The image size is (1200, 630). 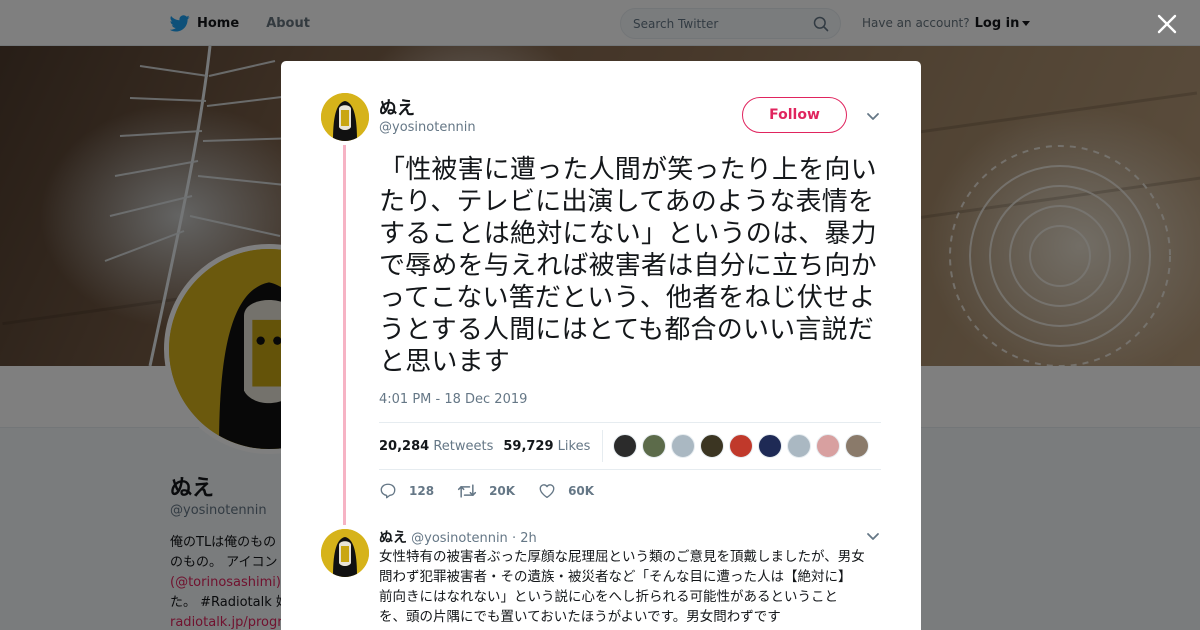 What do you see at coordinates (344, 335) in the screenshot?
I see `thread-connector-line` at bounding box center [344, 335].